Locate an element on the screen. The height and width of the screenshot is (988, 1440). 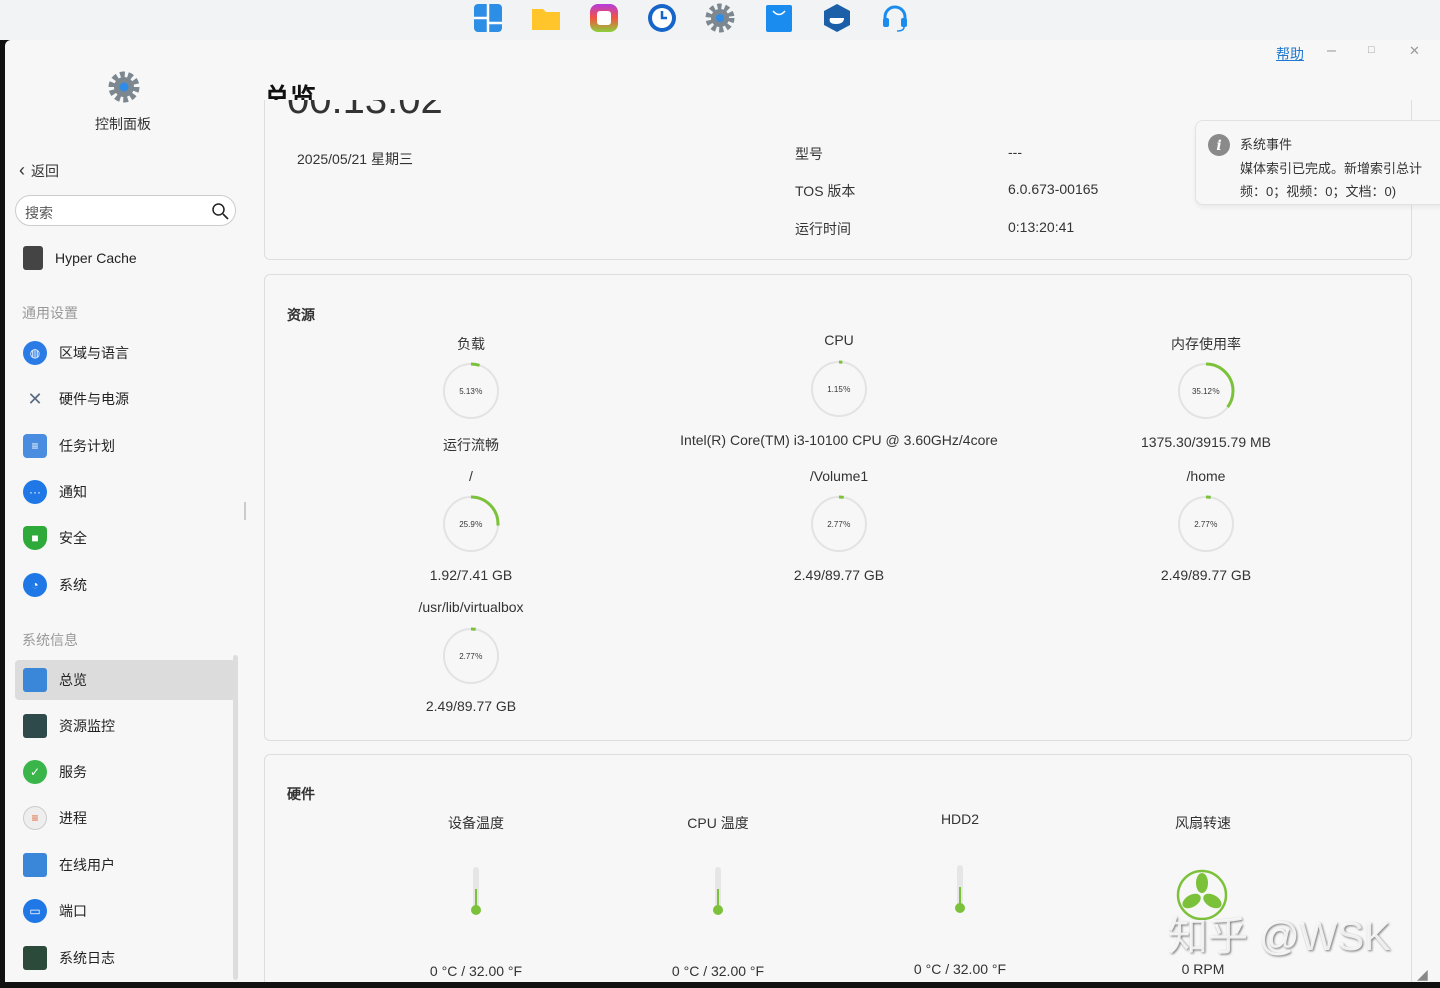
tos-version-value: 6.0.673-00165 is located at coordinates (1053, 189).